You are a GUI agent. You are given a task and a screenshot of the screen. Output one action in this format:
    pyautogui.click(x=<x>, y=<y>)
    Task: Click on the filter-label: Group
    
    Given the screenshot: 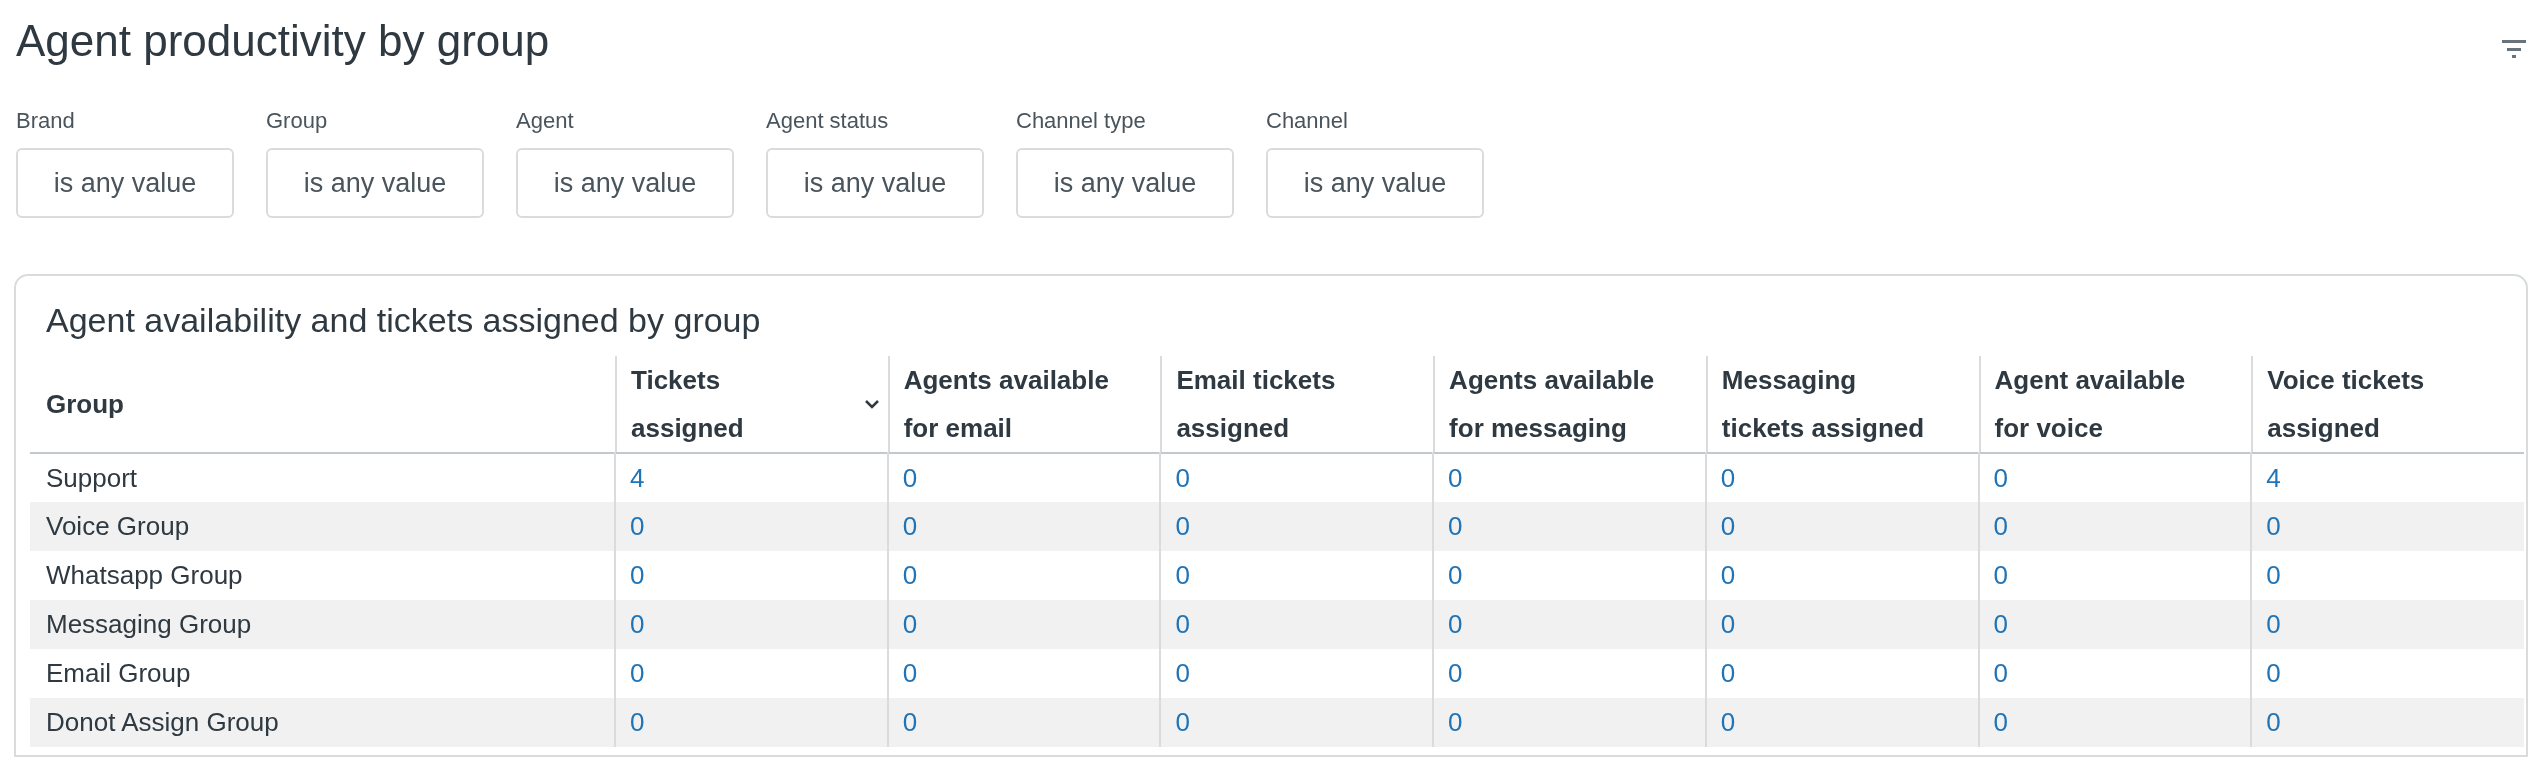 What is the action you would take?
    pyautogui.click(x=297, y=121)
    